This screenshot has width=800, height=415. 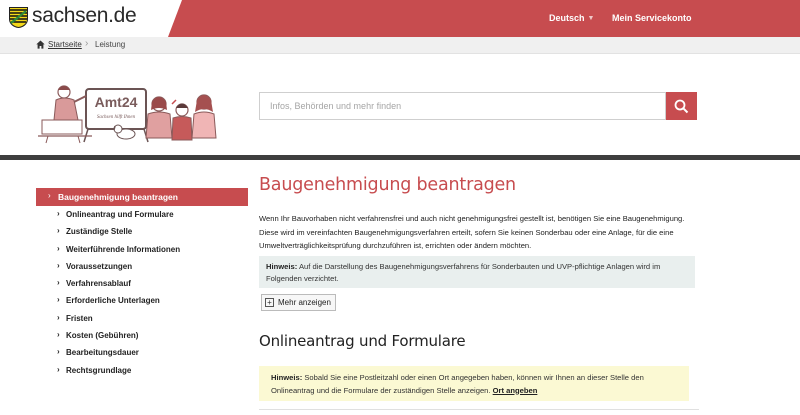 What do you see at coordinates (567, 18) in the screenshot?
I see `language-label: Deutsch` at bounding box center [567, 18].